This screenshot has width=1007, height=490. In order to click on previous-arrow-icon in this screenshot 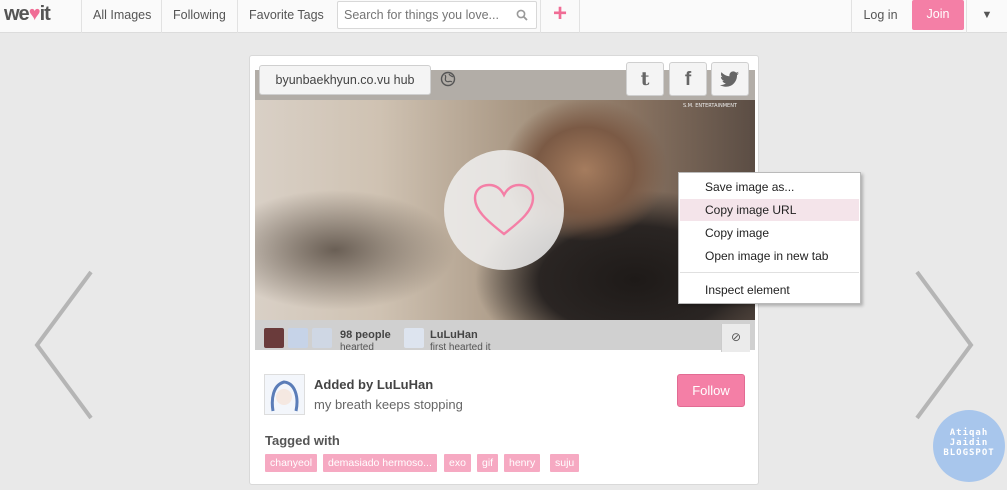, I will do `click(63, 345)`.